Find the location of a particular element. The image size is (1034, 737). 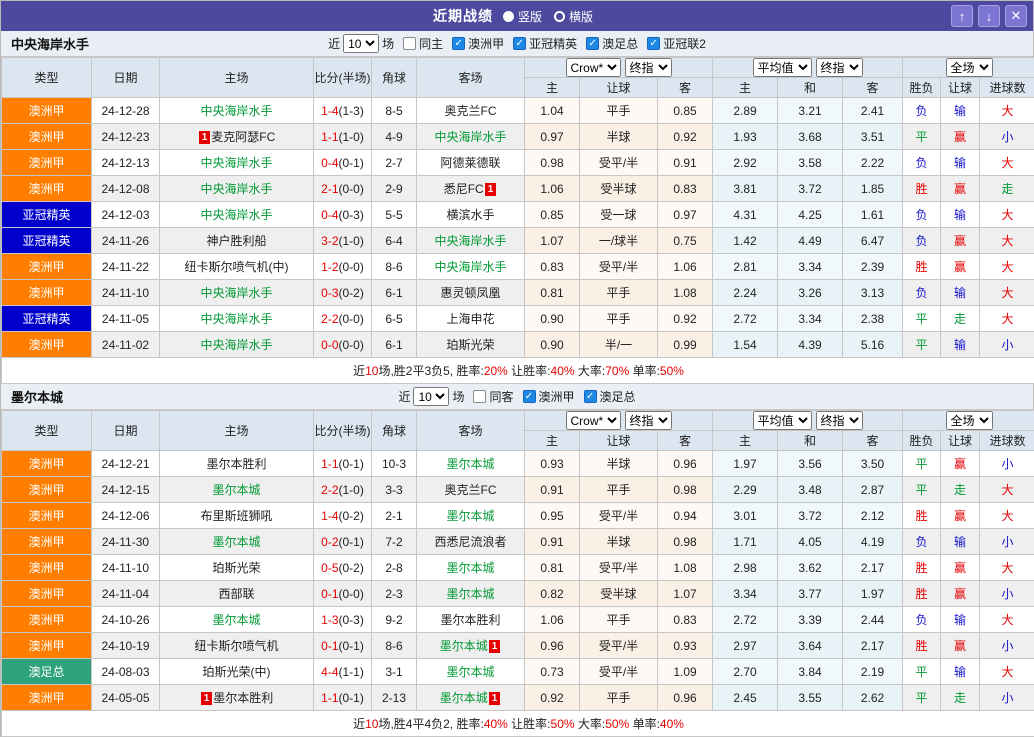

horizontal-layout-label: 横版 is located at coordinates (581, 16).